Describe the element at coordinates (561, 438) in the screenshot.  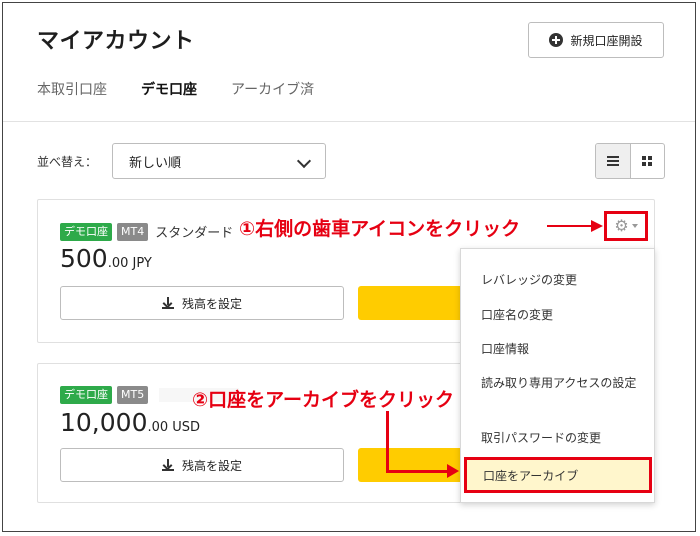
I see `menu-item-change-trading-password: 取引パスワードの変更` at that location.